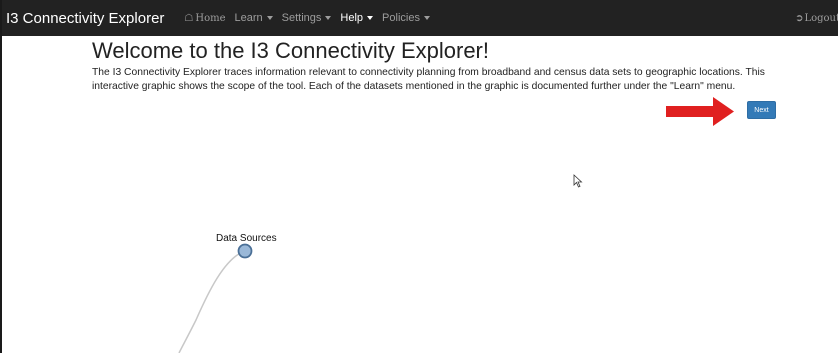 The image size is (838, 353). Describe the element at coordinates (212, 301) in the screenshot. I see `graph-link` at that location.